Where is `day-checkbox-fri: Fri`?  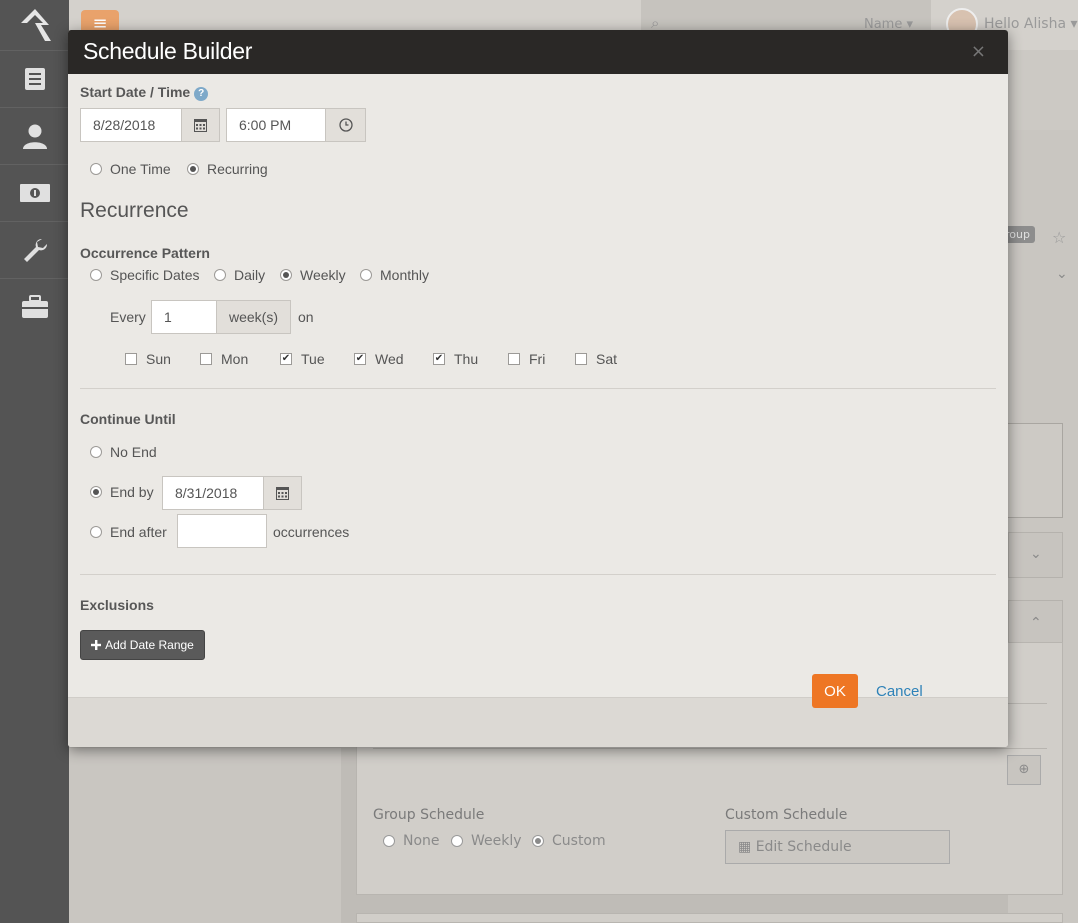 day-checkbox-fri: Fri is located at coordinates (526, 359).